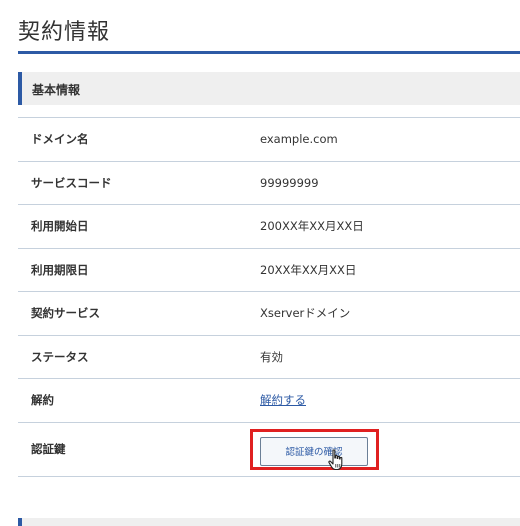 The image size is (520, 526). What do you see at coordinates (269, 88) in the screenshot?
I see `section-header-basic-info: 基本情報` at bounding box center [269, 88].